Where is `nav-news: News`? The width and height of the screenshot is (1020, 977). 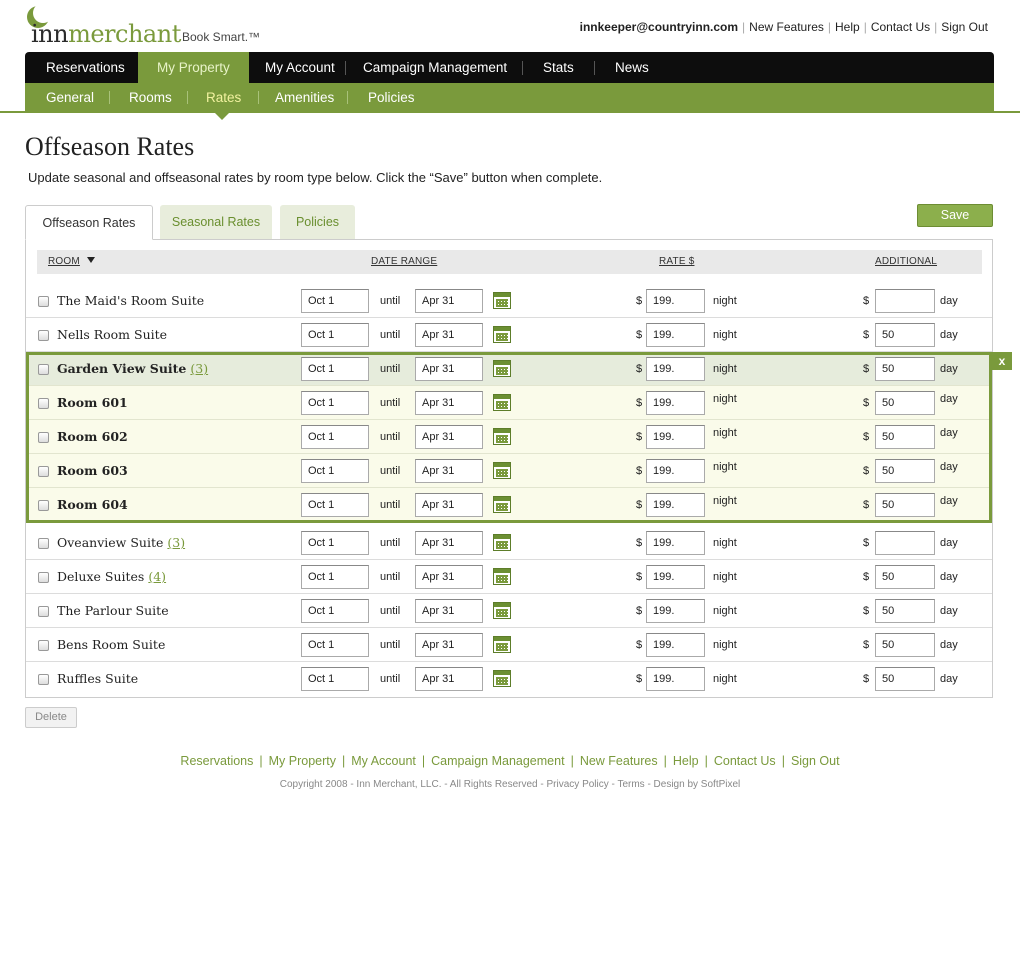 nav-news: News is located at coordinates (632, 67).